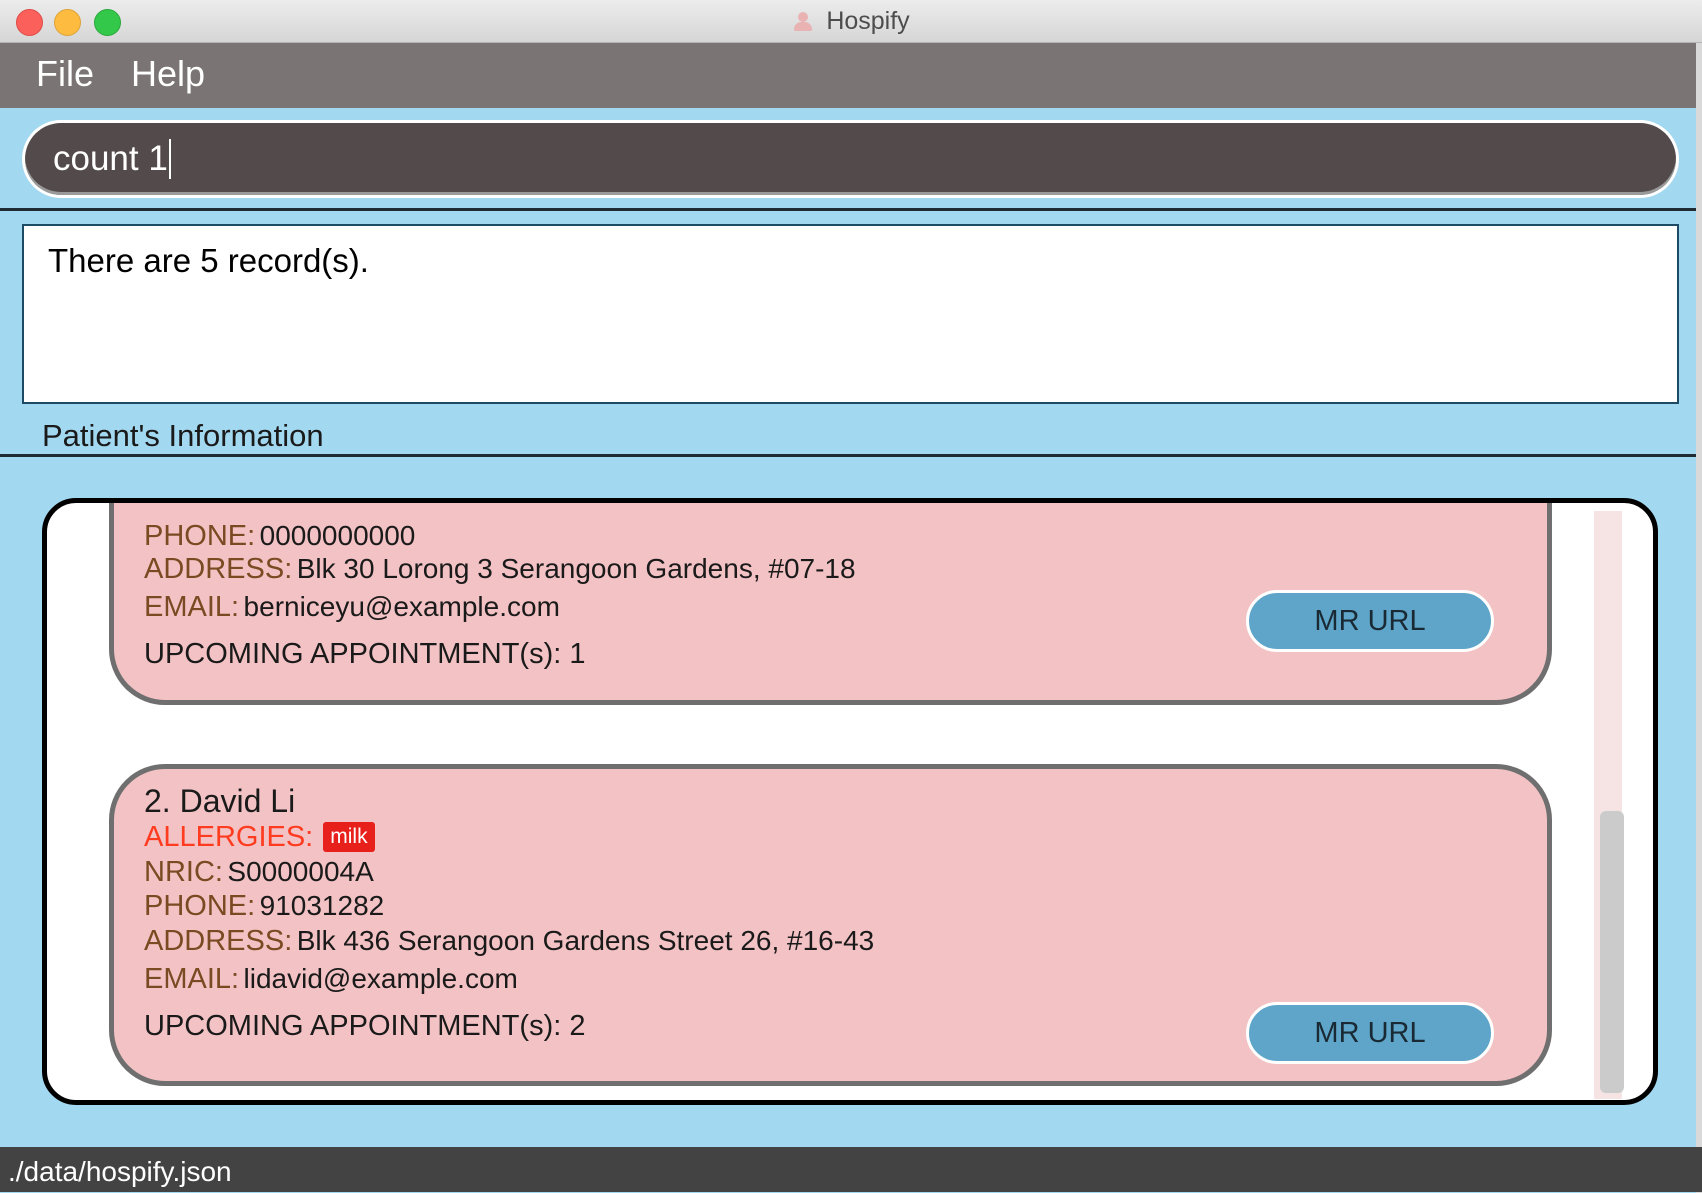  What do you see at coordinates (110, 158) in the screenshot?
I see `command-text: count 1` at bounding box center [110, 158].